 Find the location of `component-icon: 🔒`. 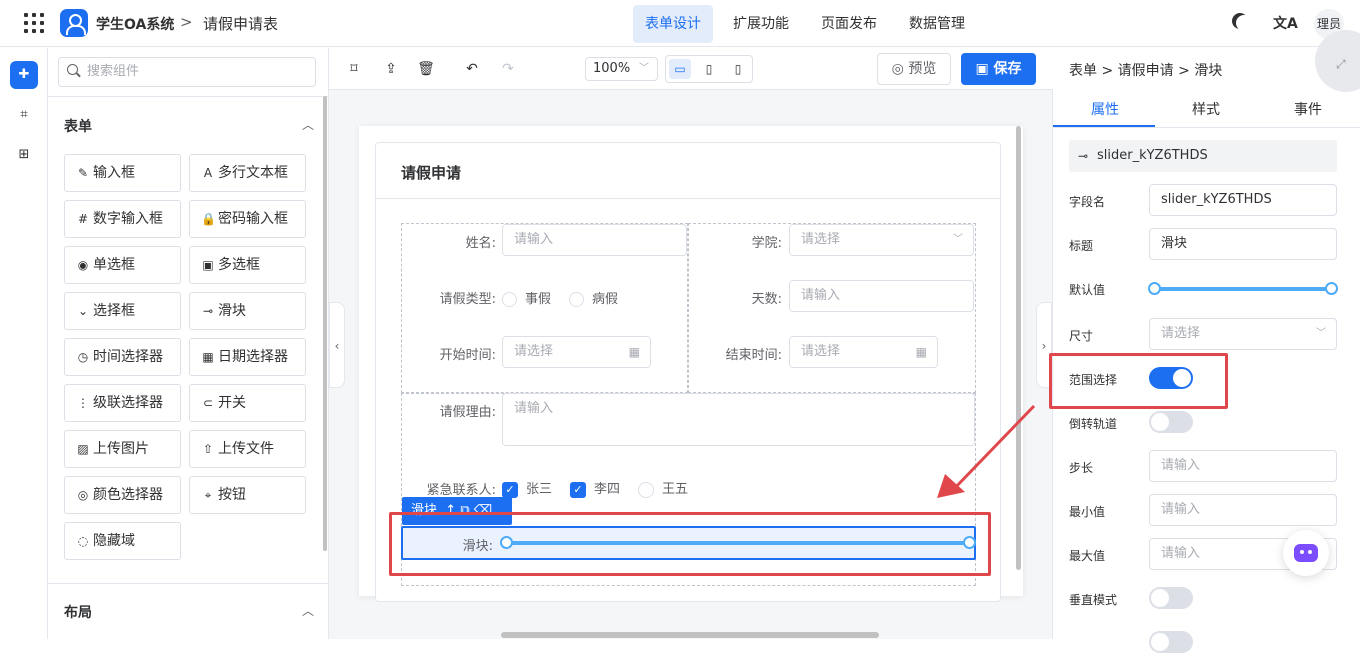

component-icon: 🔒 is located at coordinates (208, 219).